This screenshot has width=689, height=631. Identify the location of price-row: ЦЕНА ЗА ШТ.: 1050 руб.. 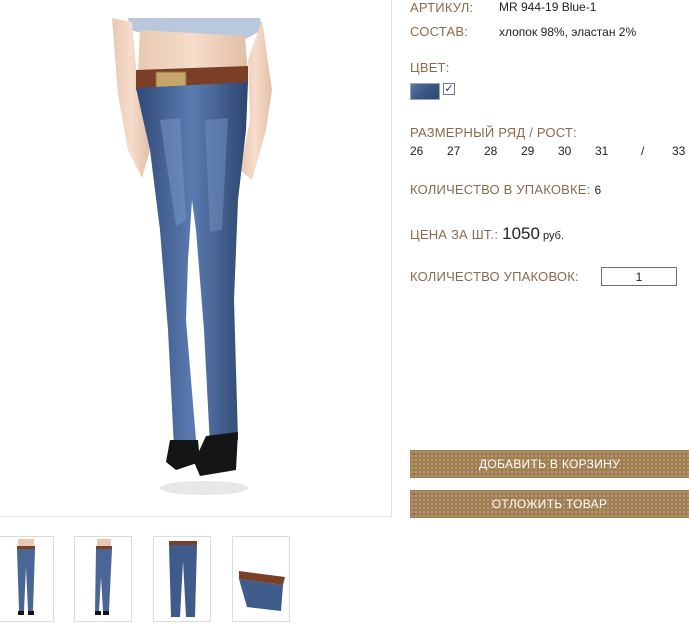
(487, 234).